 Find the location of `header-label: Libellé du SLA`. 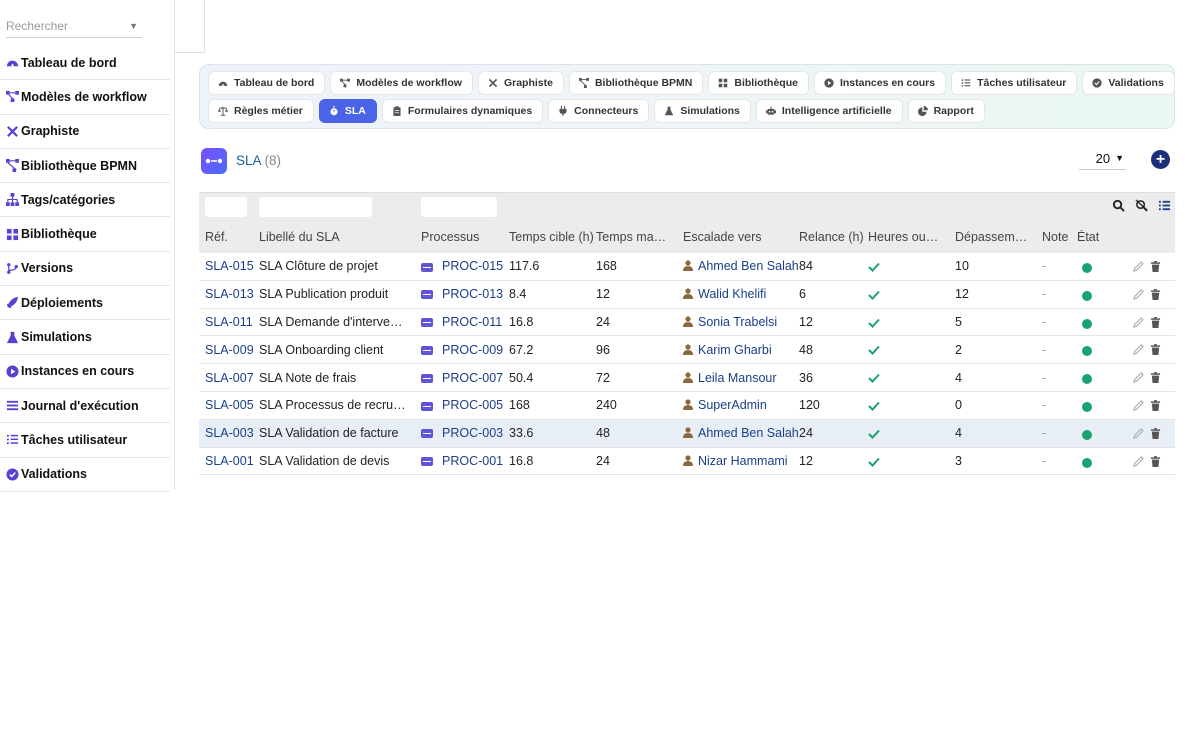

header-label: Libellé du SLA is located at coordinates (299, 237).